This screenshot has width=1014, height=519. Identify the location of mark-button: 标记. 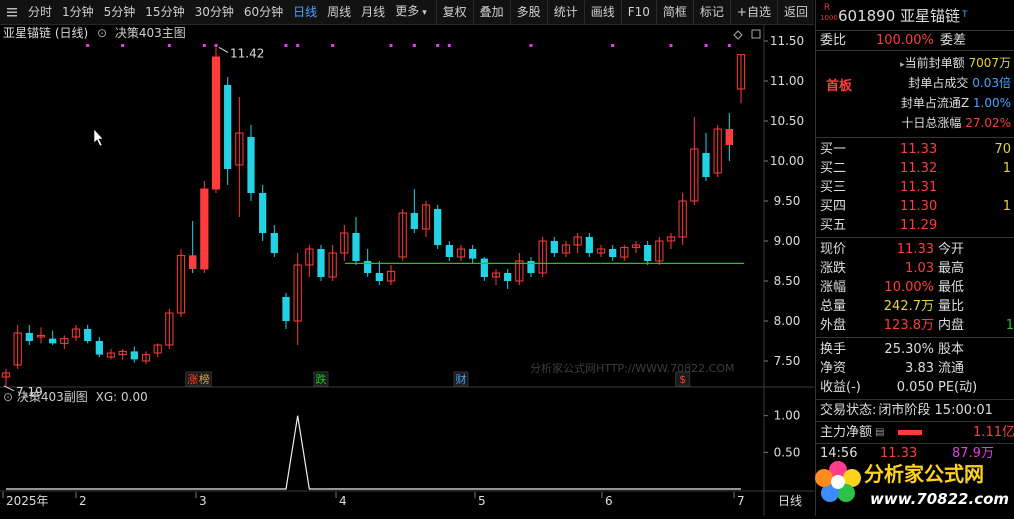
(711, 12).